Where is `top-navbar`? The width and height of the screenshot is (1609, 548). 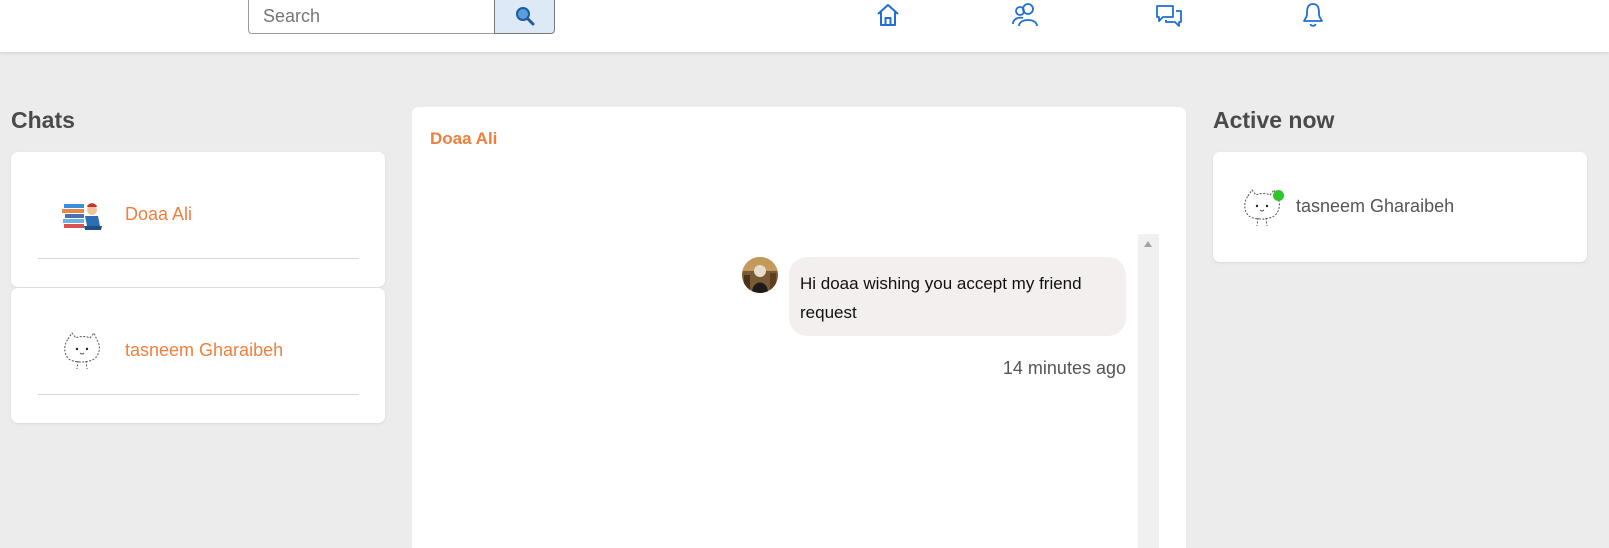 top-navbar is located at coordinates (804, 26).